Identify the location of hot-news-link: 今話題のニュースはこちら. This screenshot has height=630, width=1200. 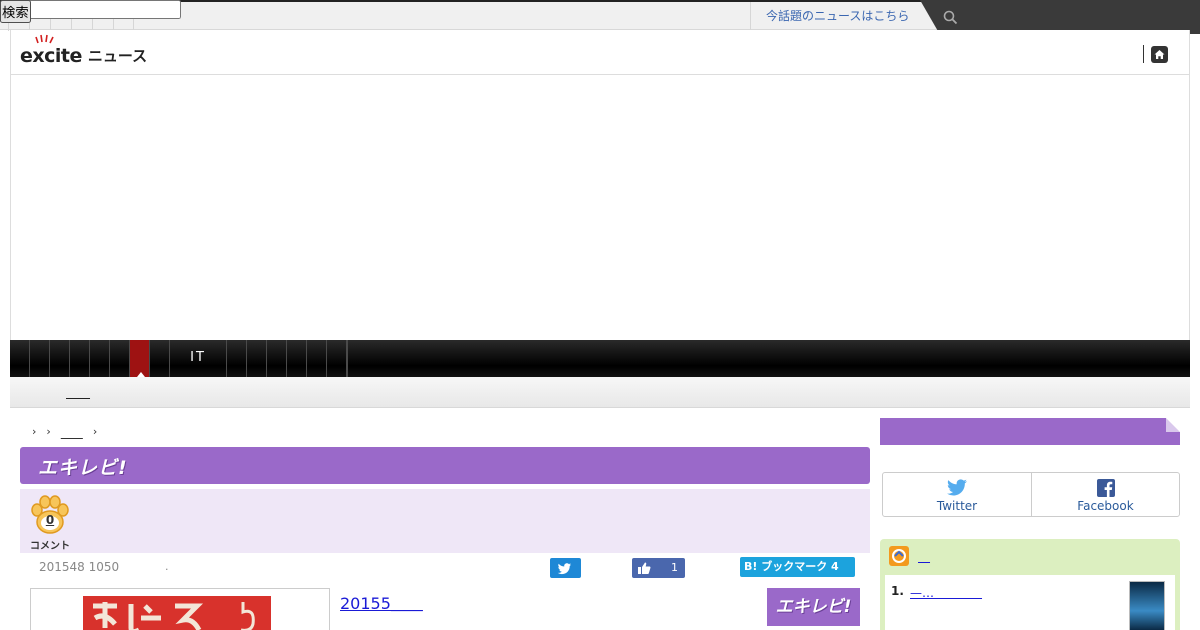
(835, 16).